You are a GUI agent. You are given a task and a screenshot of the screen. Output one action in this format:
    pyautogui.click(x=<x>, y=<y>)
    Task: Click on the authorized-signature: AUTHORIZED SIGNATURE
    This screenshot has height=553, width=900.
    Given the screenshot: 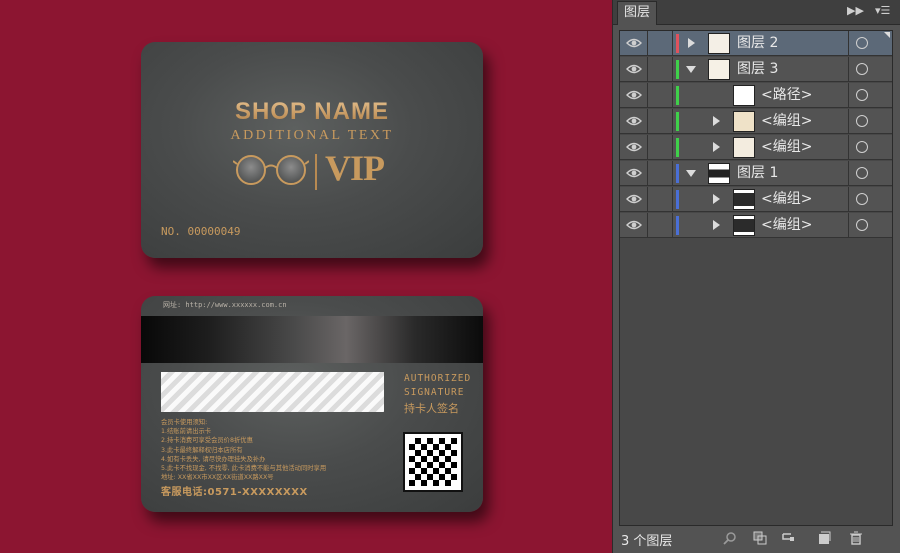 What is the action you would take?
    pyautogui.click(x=437, y=386)
    